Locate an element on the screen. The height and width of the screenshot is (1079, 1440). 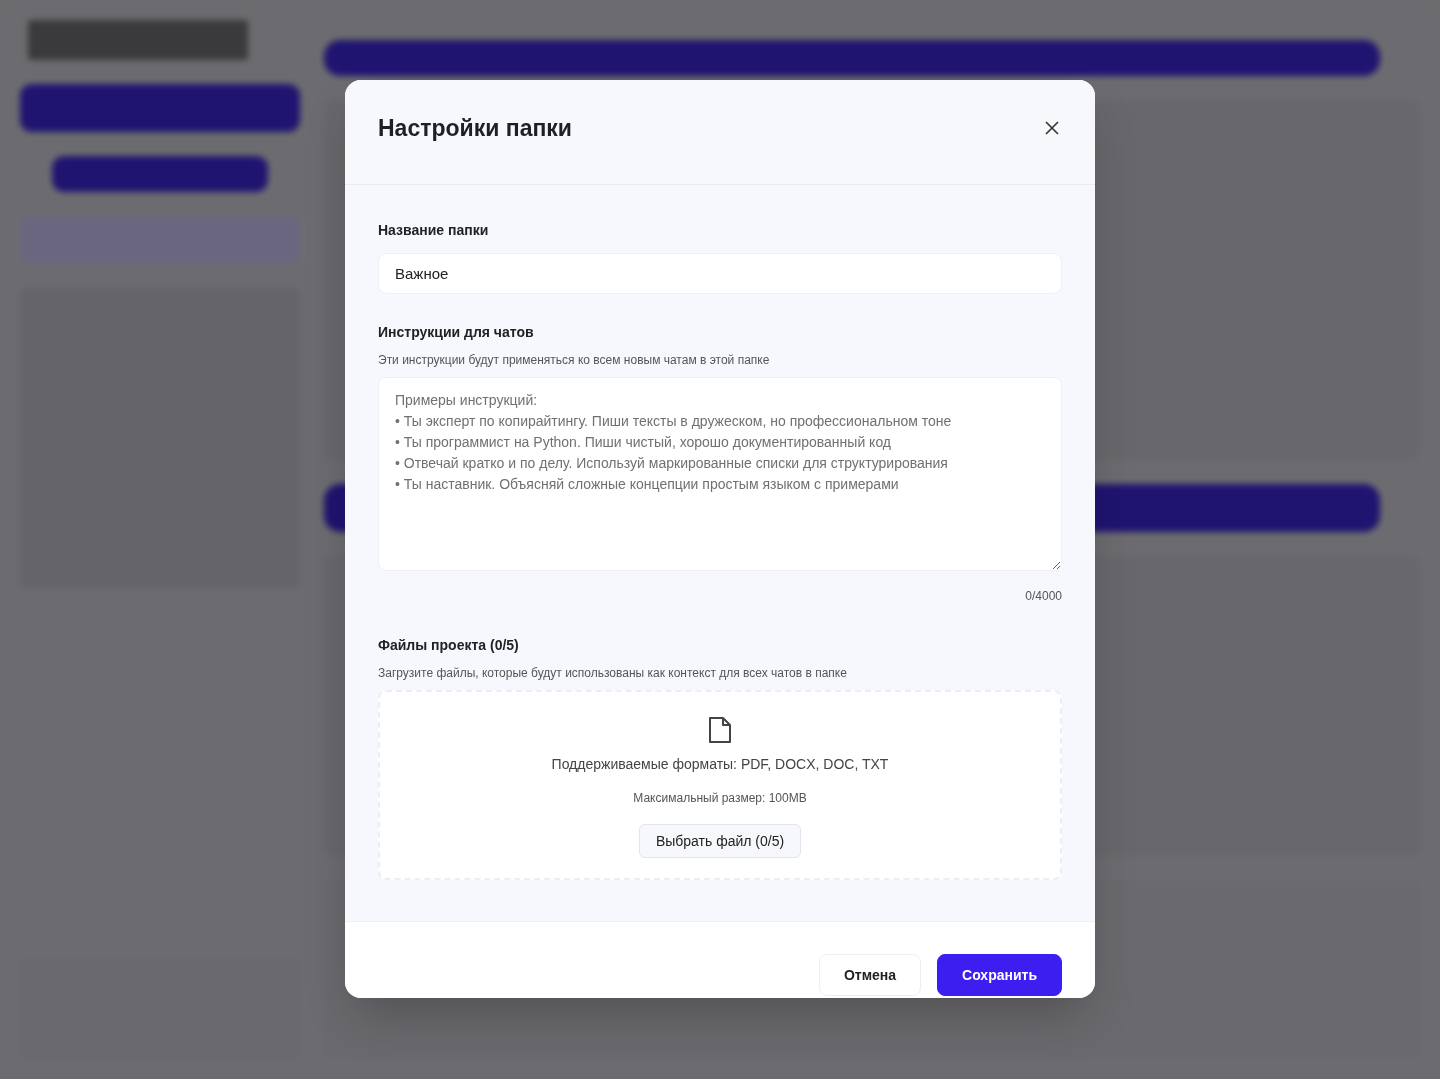
file-icon is located at coordinates (720, 730).